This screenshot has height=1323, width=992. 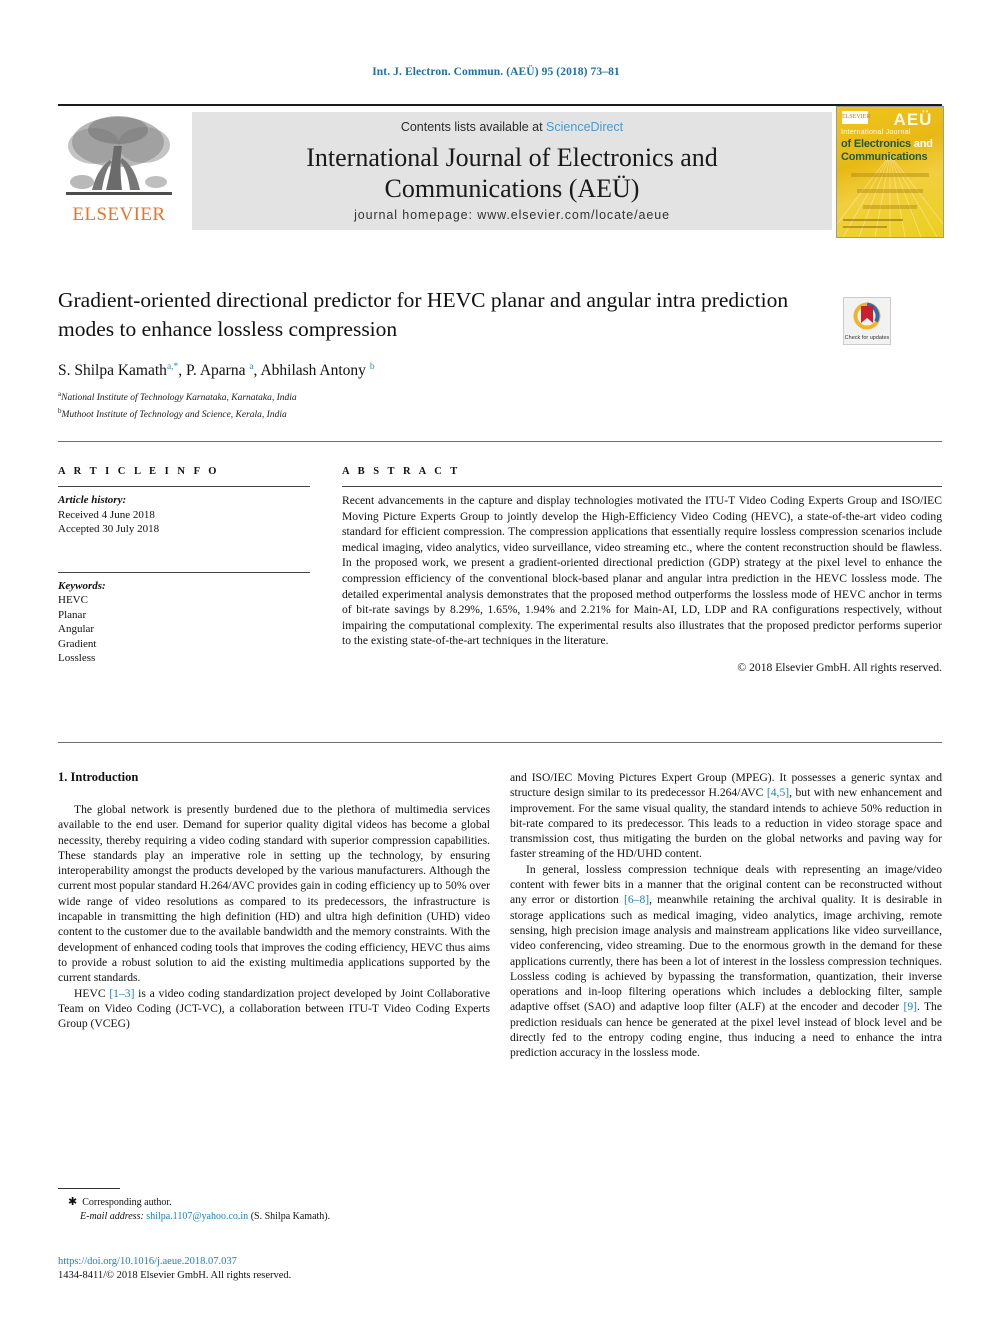 What do you see at coordinates (119, 155) in the screenshot?
I see `elsevier-tree-icon` at bounding box center [119, 155].